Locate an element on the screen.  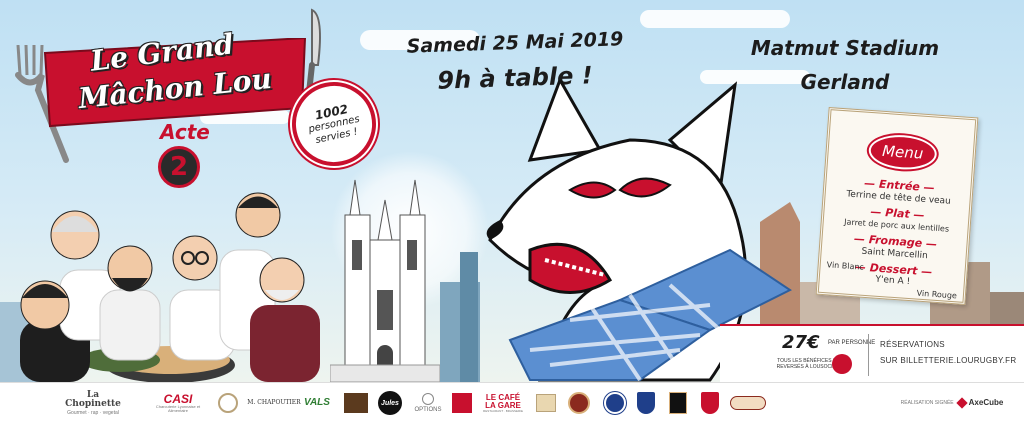
sponsor-logo-crest is located at coordinates (228, 403).